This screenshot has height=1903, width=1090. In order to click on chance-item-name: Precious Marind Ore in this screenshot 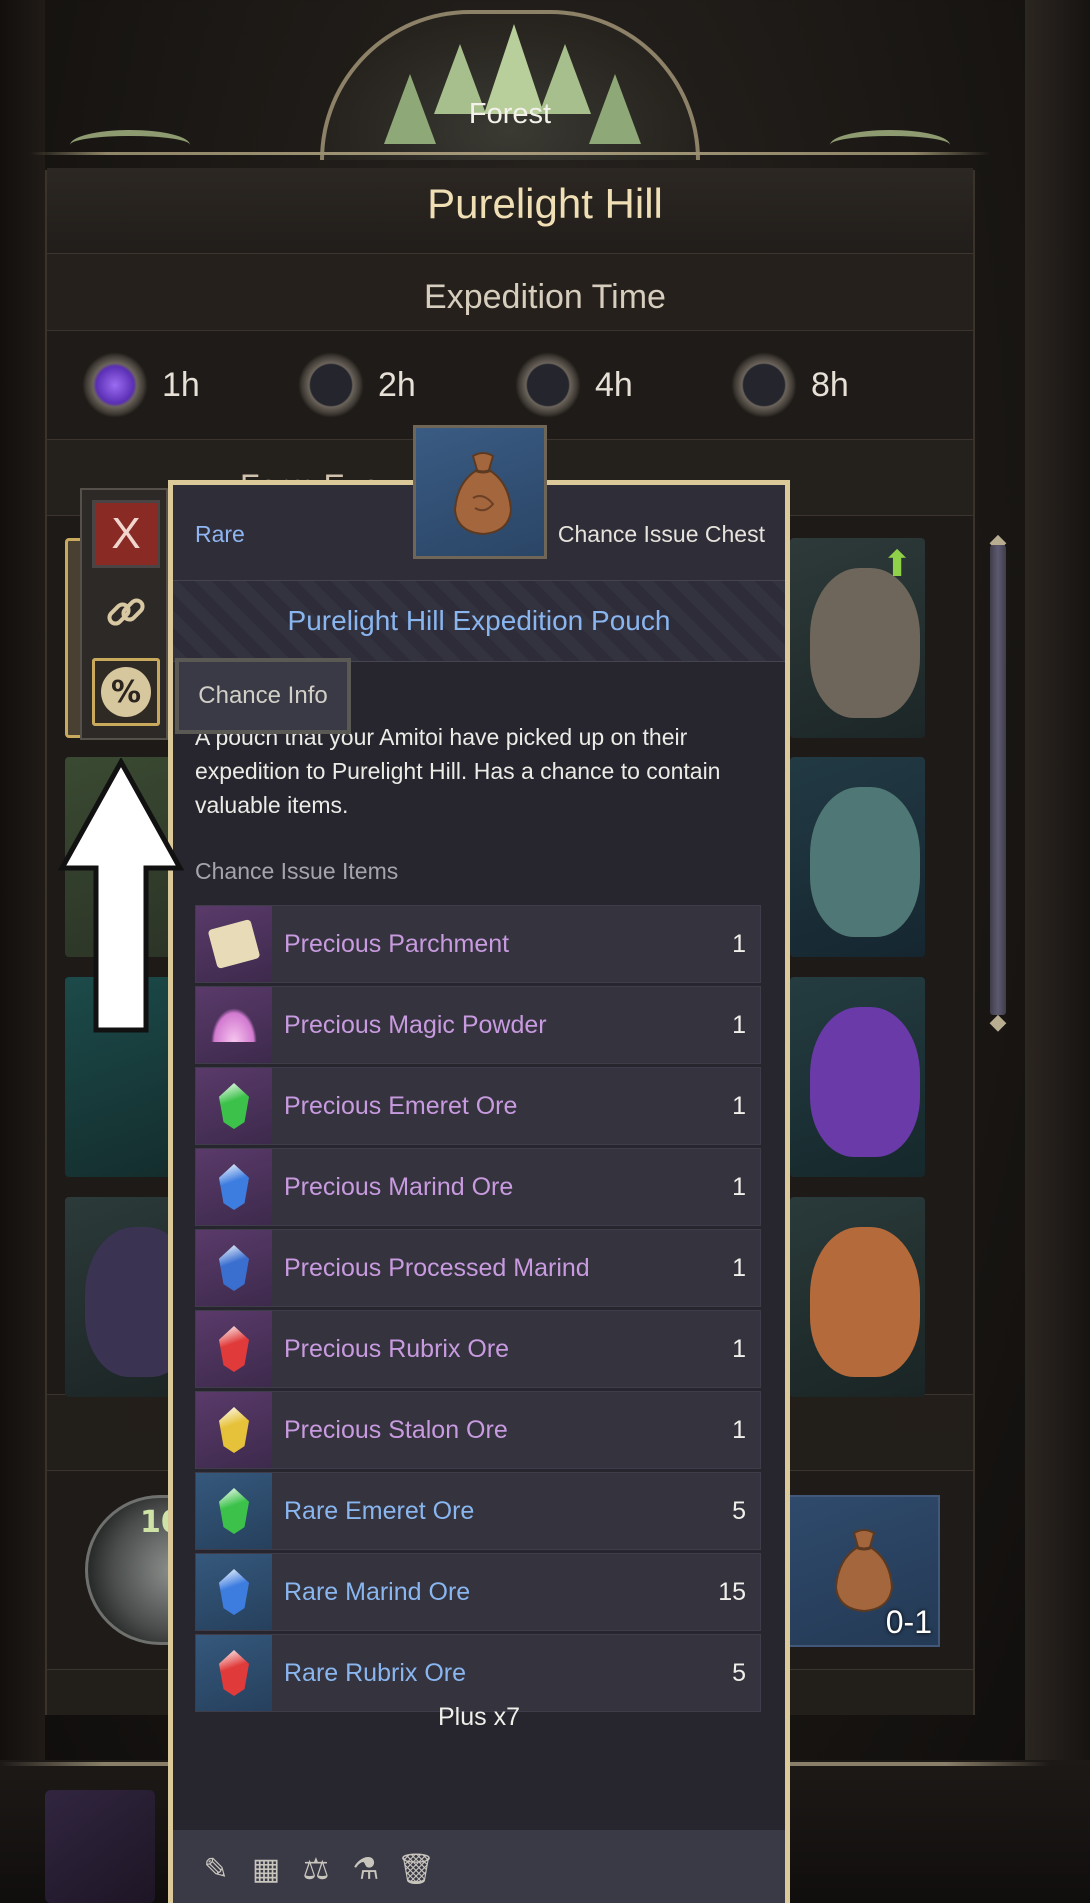, I will do `click(399, 1186)`.